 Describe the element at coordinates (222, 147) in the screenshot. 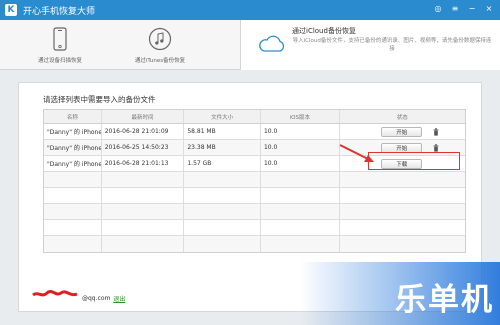

I see `cell-size: 23.38 MB` at that location.